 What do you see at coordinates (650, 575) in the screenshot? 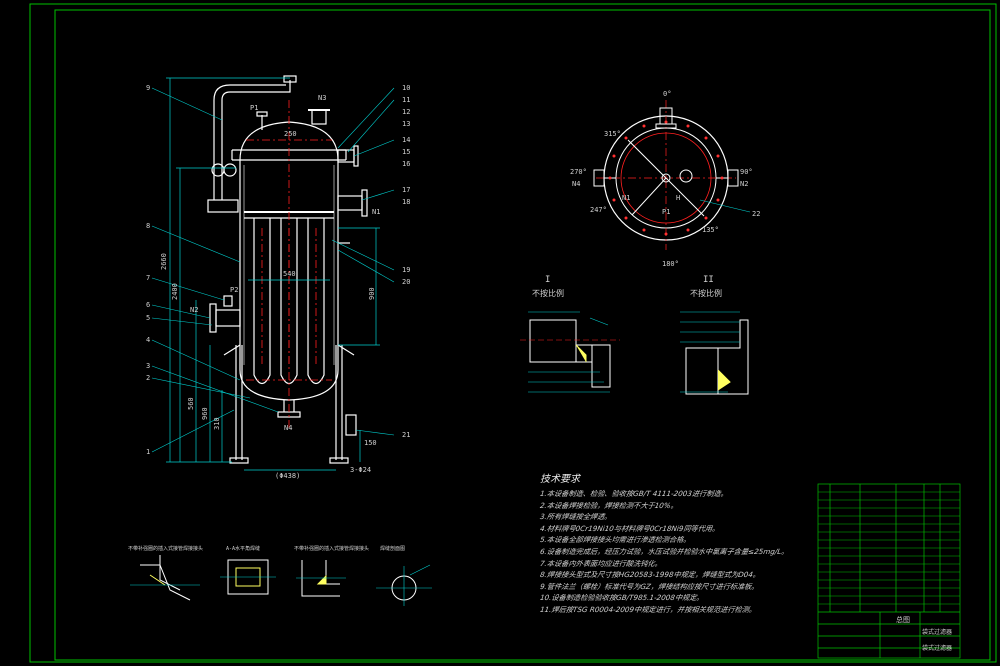
I see `note-item: 8.焊接接头型式及尺寸按HG20583-1998中规定，焊缝型式为D04。` at bounding box center [650, 575].